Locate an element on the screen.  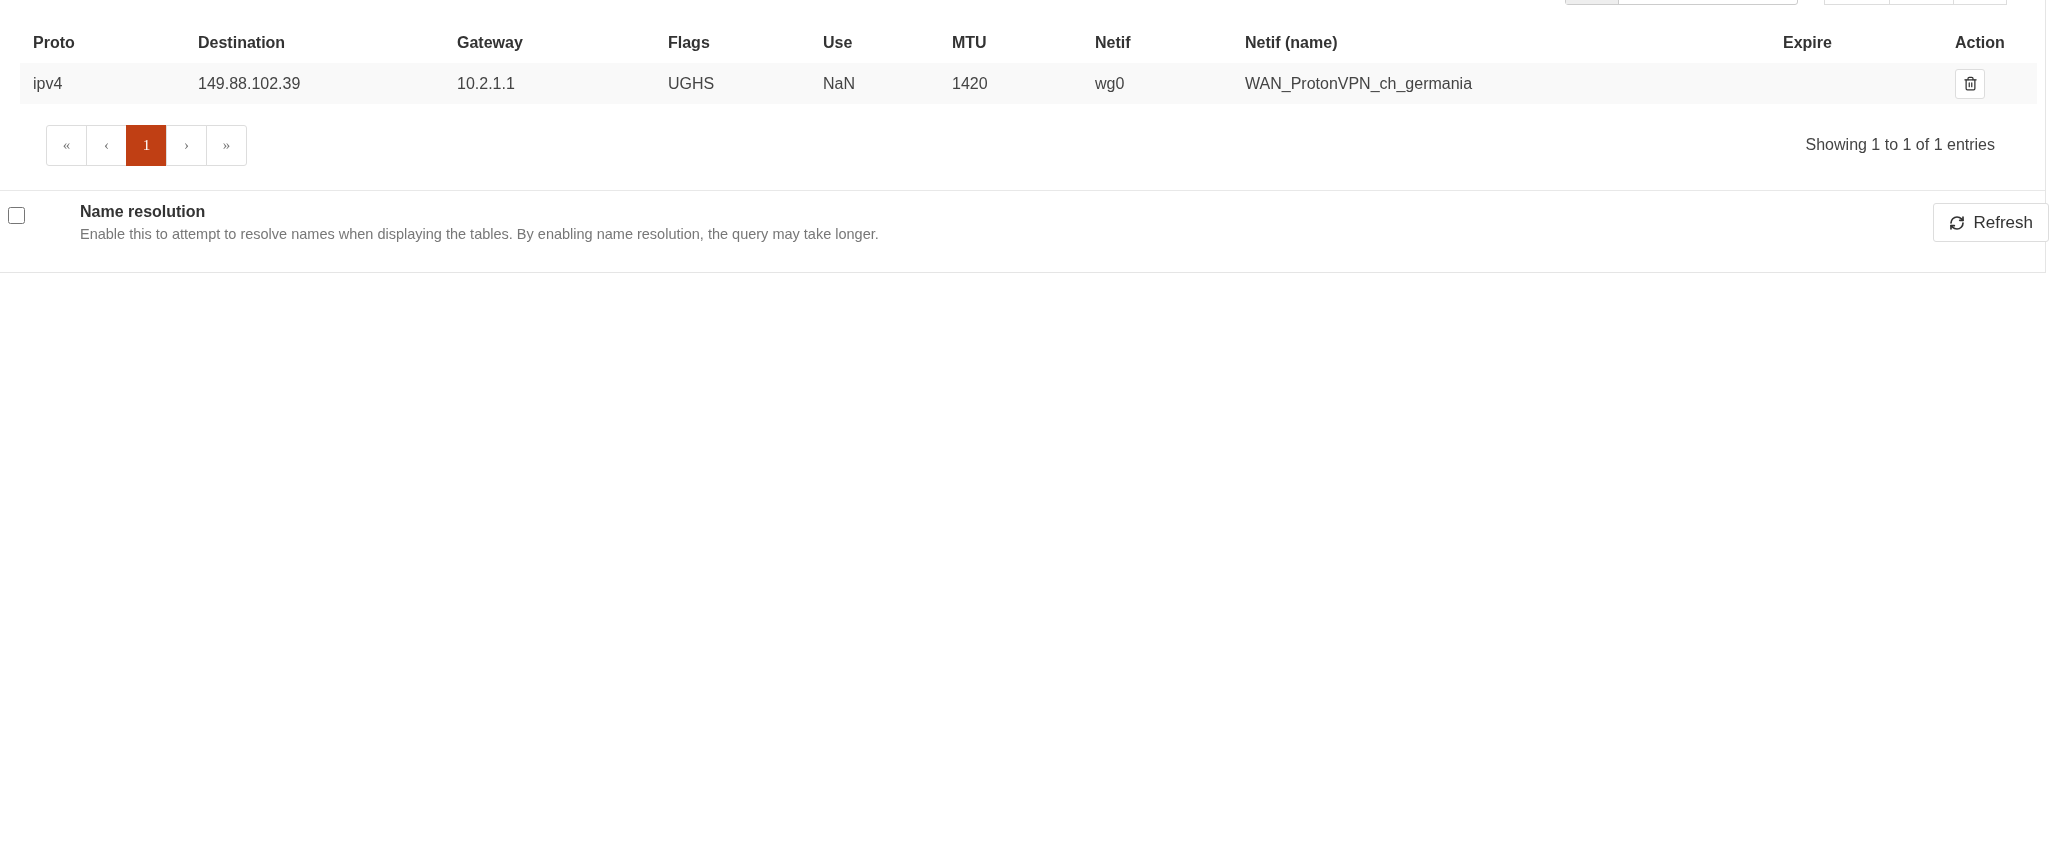
column-header: Netif is located at coordinates (1157, 43).